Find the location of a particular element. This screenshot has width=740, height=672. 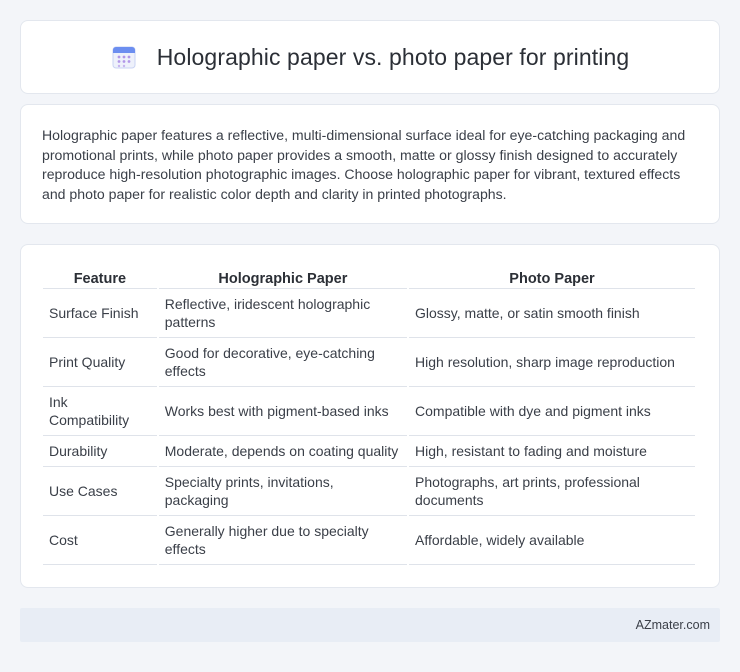

photo-cell: High, resistant to fading and moisture is located at coordinates (552, 451).